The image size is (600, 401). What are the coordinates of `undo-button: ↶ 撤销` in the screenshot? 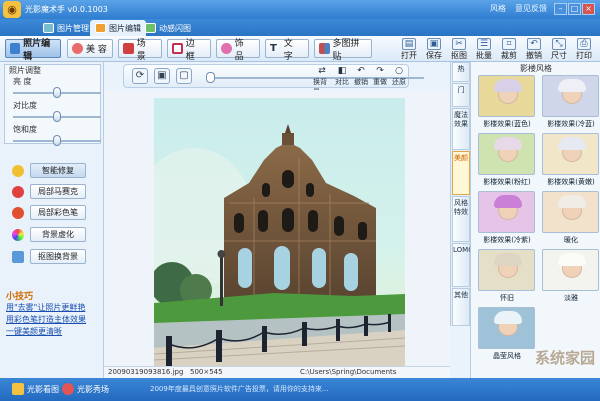 It's located at (534, 49).